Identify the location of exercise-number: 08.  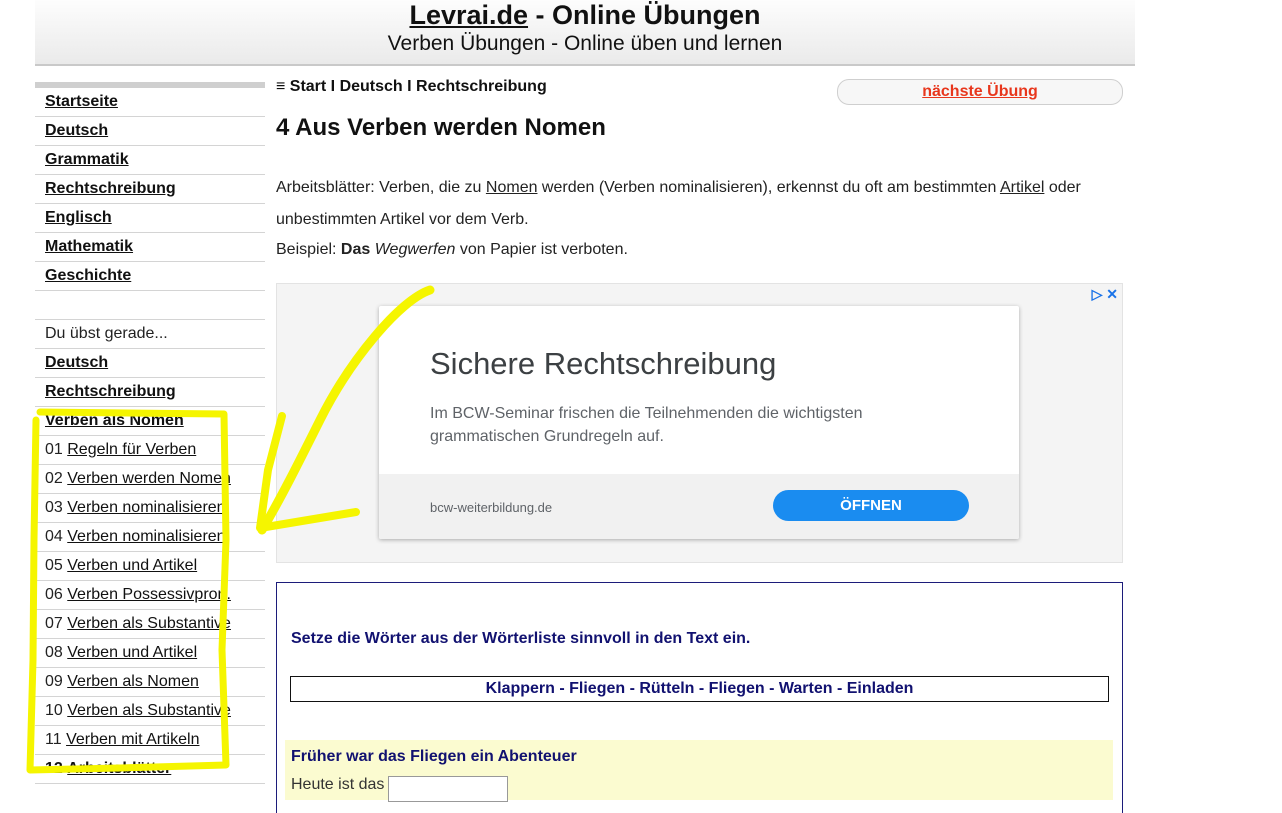
(54, 652).